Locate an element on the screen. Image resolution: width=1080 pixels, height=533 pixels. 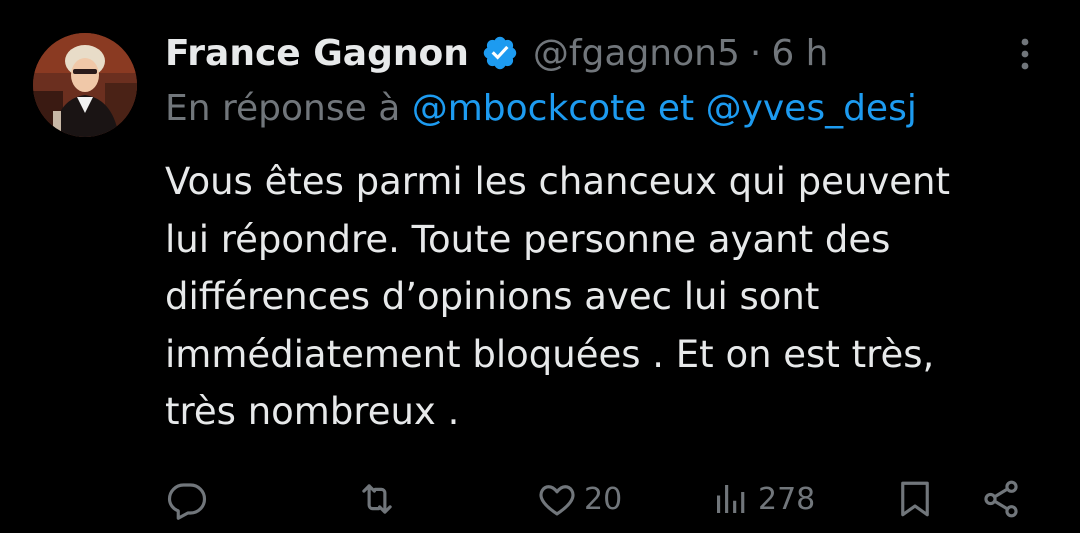
action-bar: 20 278 is located at coordinates (540, 499).